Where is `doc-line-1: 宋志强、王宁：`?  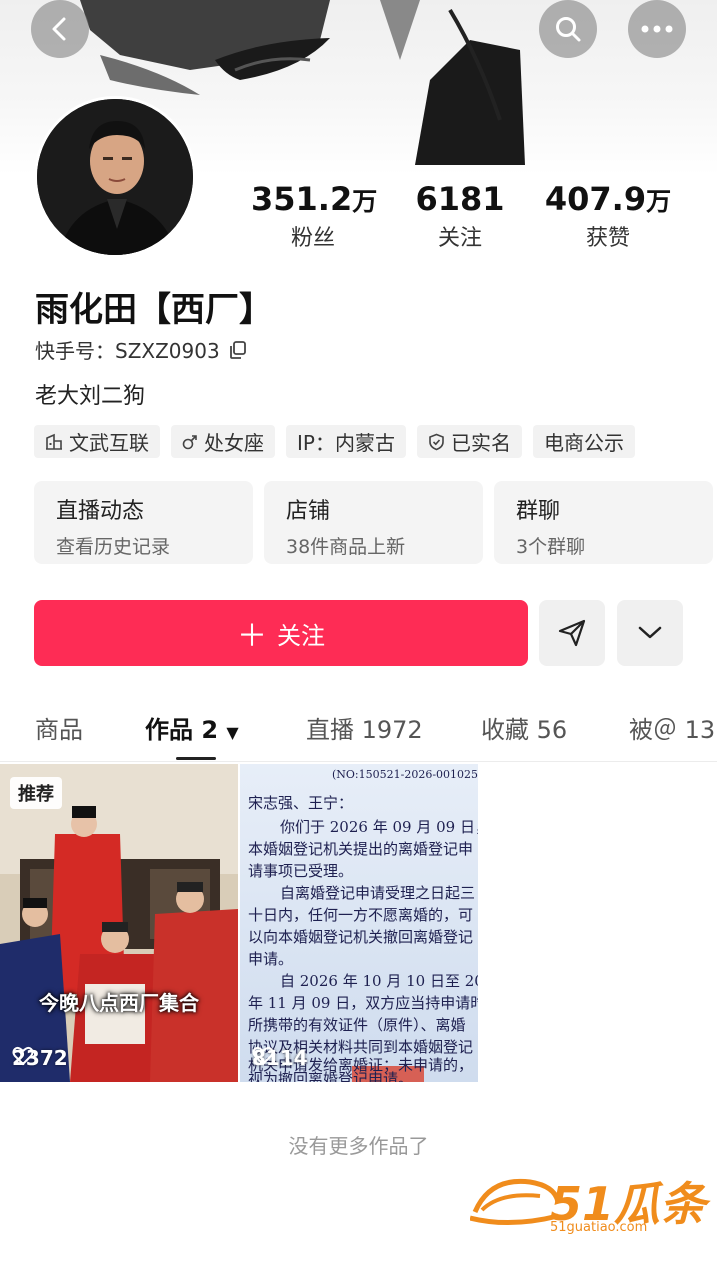 doc-line-1: 宋志强、王宁： is located at coordinates (301, 803).